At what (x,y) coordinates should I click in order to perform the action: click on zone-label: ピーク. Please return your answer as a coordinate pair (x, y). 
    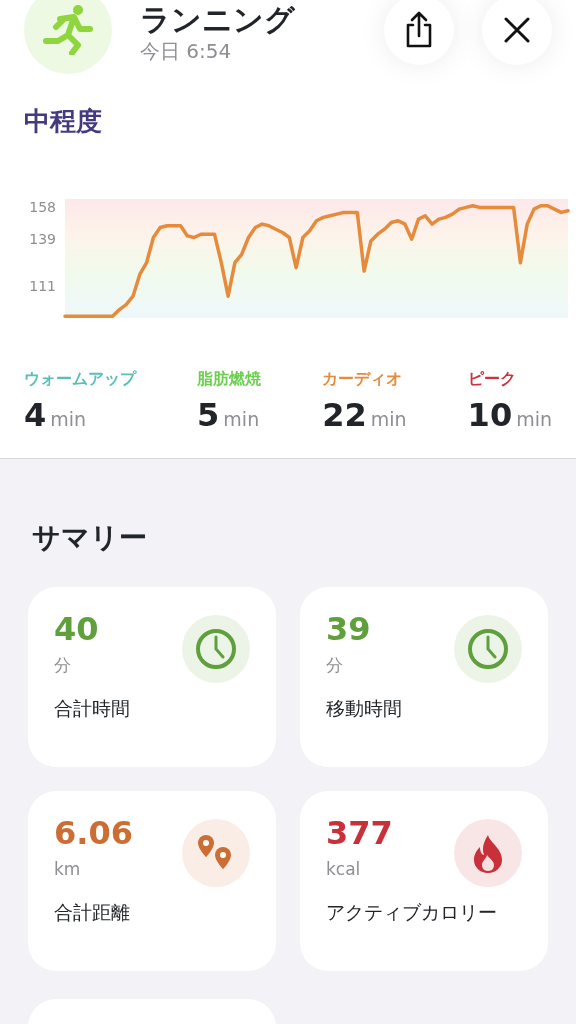
    Looking at the image, I should click on (492, 379).